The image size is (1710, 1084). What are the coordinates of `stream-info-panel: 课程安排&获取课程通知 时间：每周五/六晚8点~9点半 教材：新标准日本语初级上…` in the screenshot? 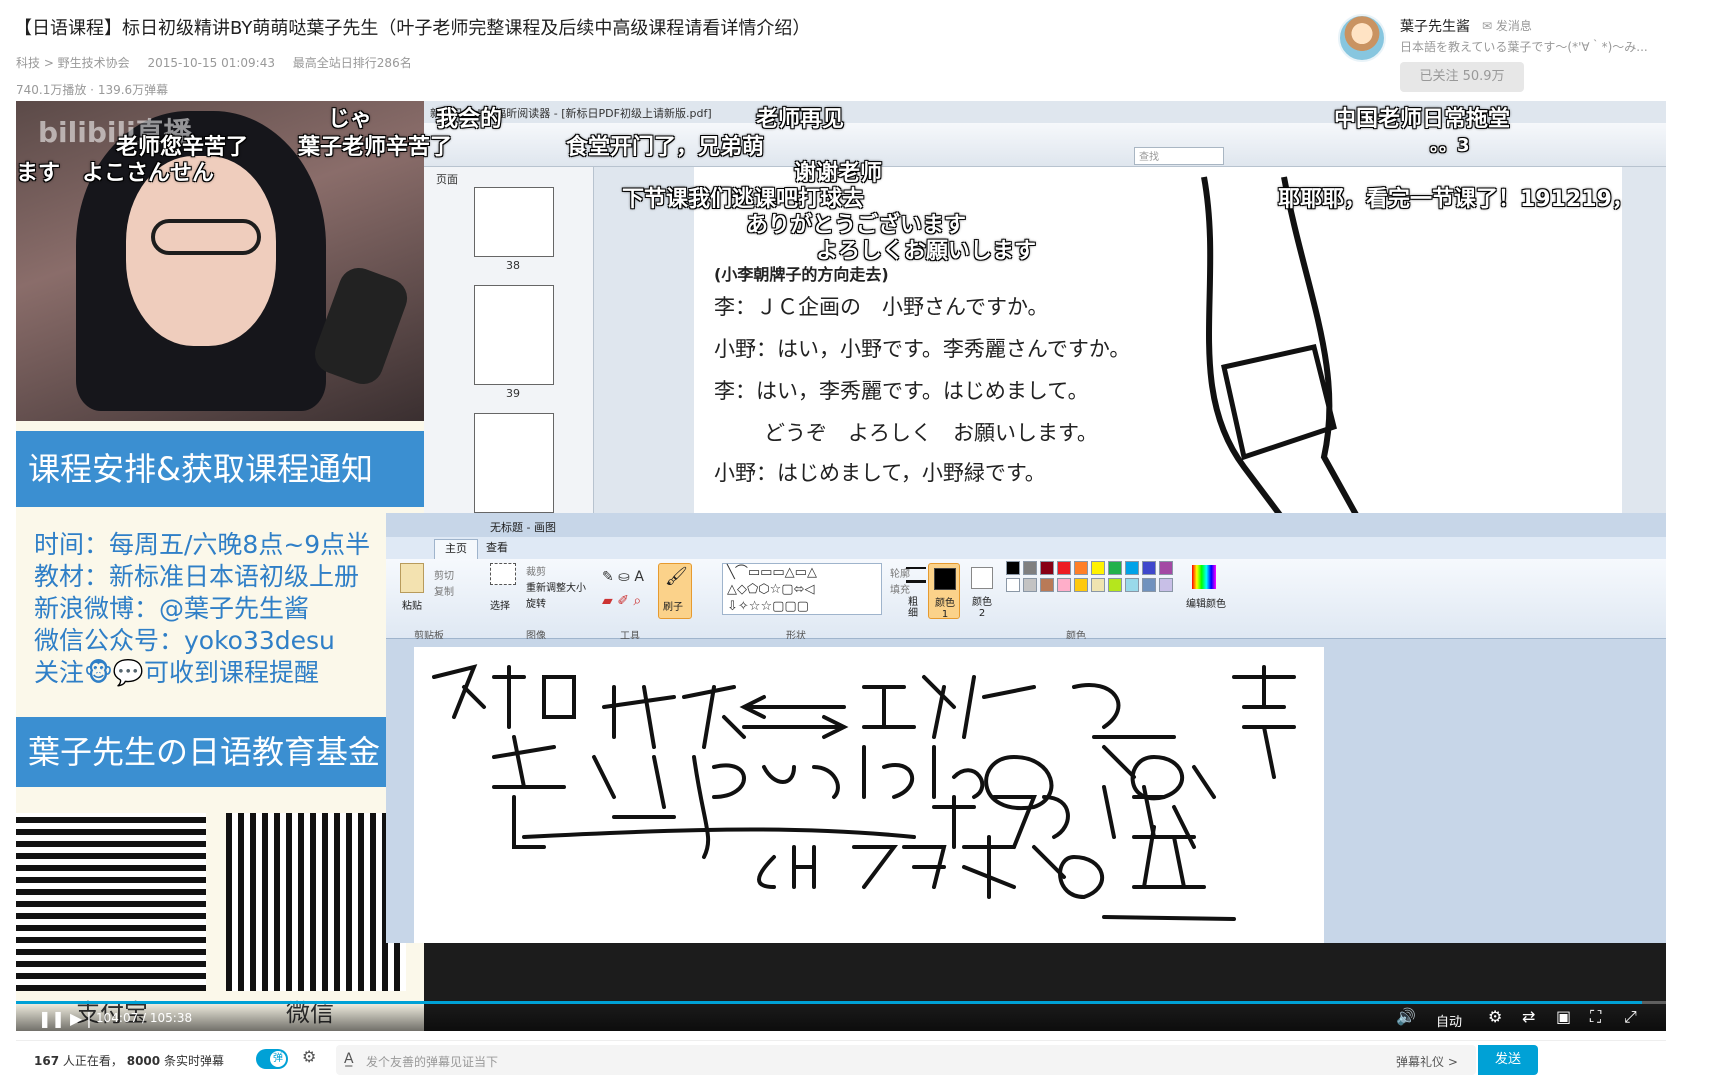 It's located at (220, 726).